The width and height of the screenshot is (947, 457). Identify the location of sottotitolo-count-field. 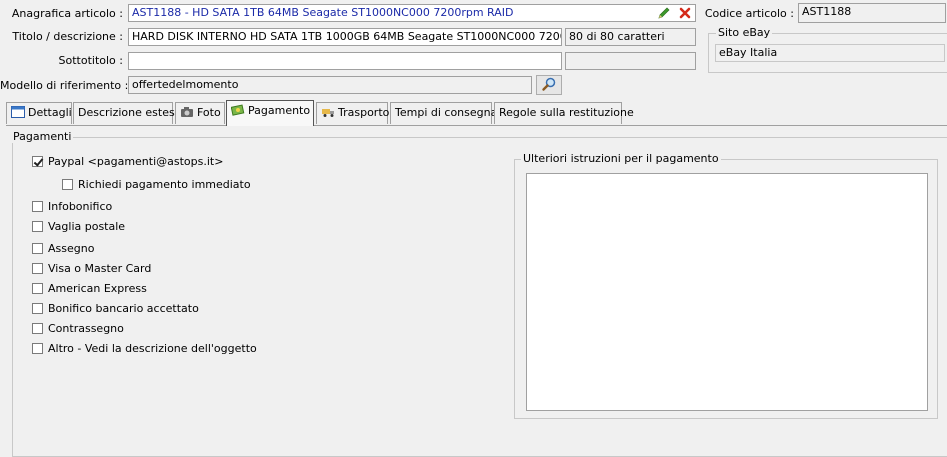
(630, 61).